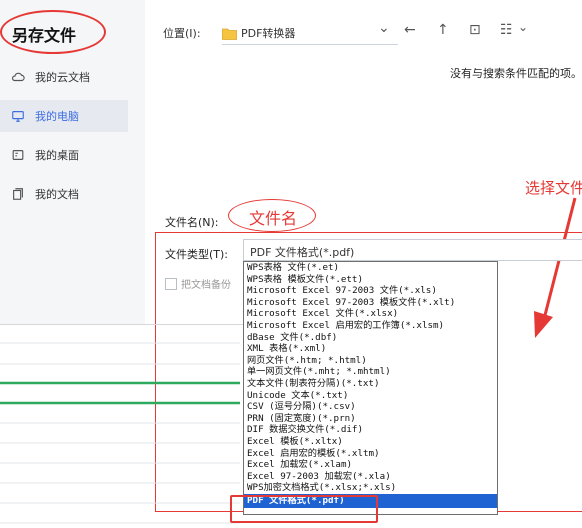 Image resolution: width=582 pixels, height=528 pixels. What do you see at coordinates (370, 326) in the screenshot?
I see `filetype-option: Microsoft Excel 启用宏的工作簿(*.xlsm)` at bounding box center [370, 326].